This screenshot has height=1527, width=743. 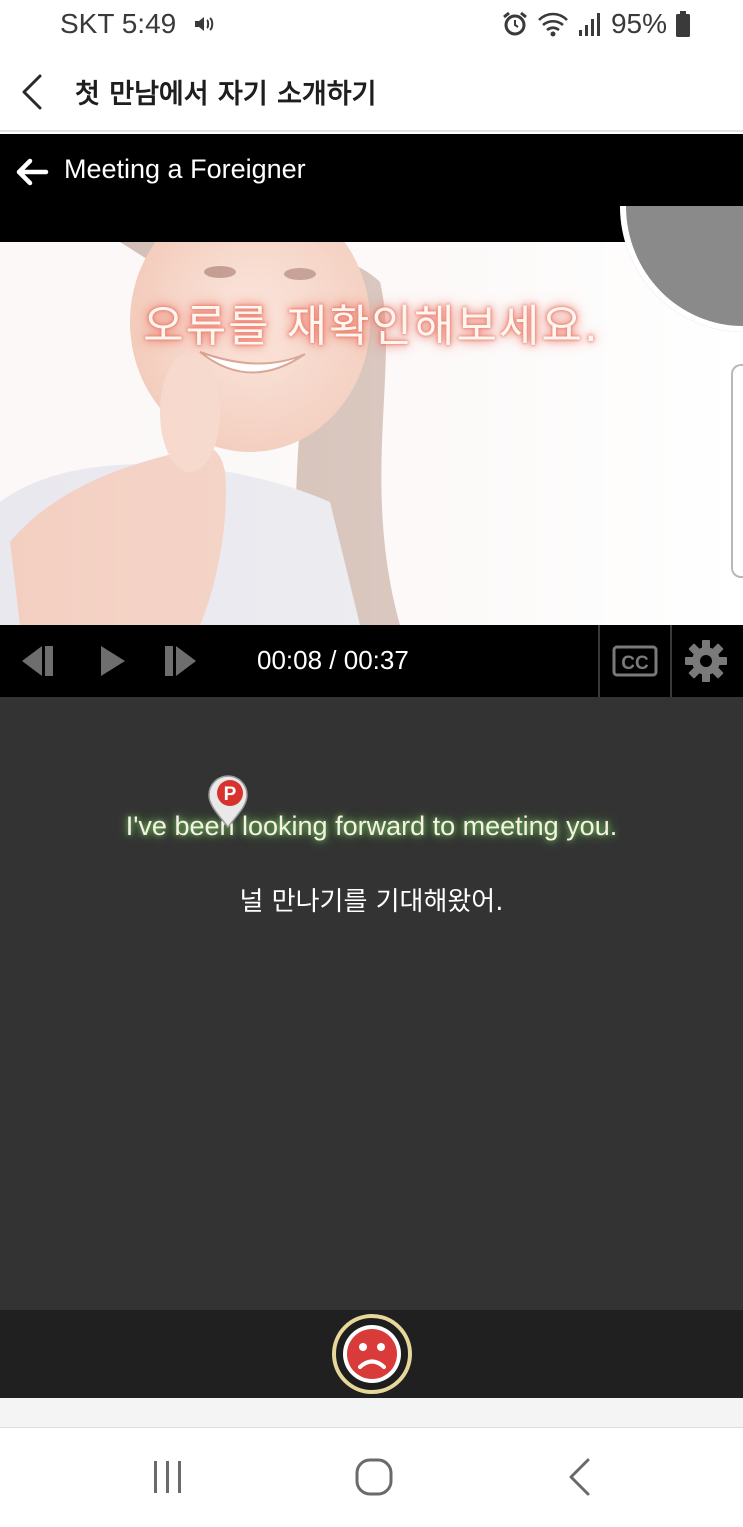 I want to click on status-right: 95%, so click(x=596, y=24).